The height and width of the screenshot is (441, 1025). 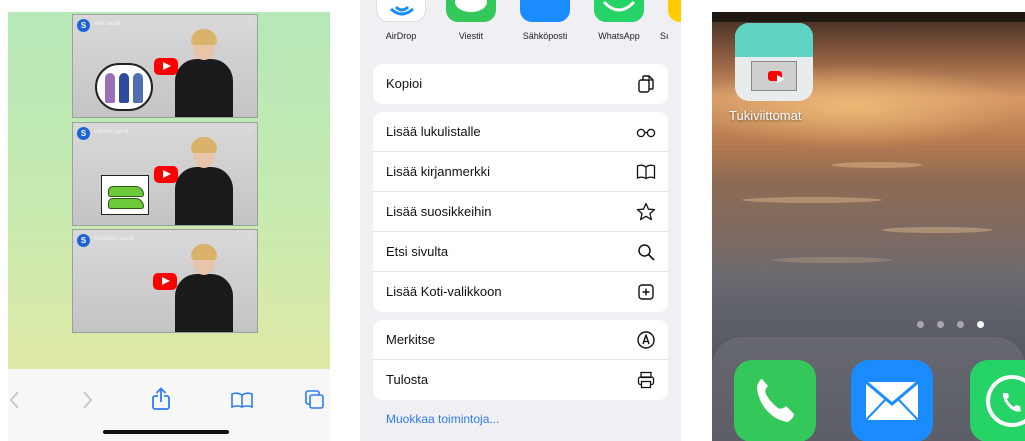 I want to click on add-square-icon, so click(x=646, y=292).